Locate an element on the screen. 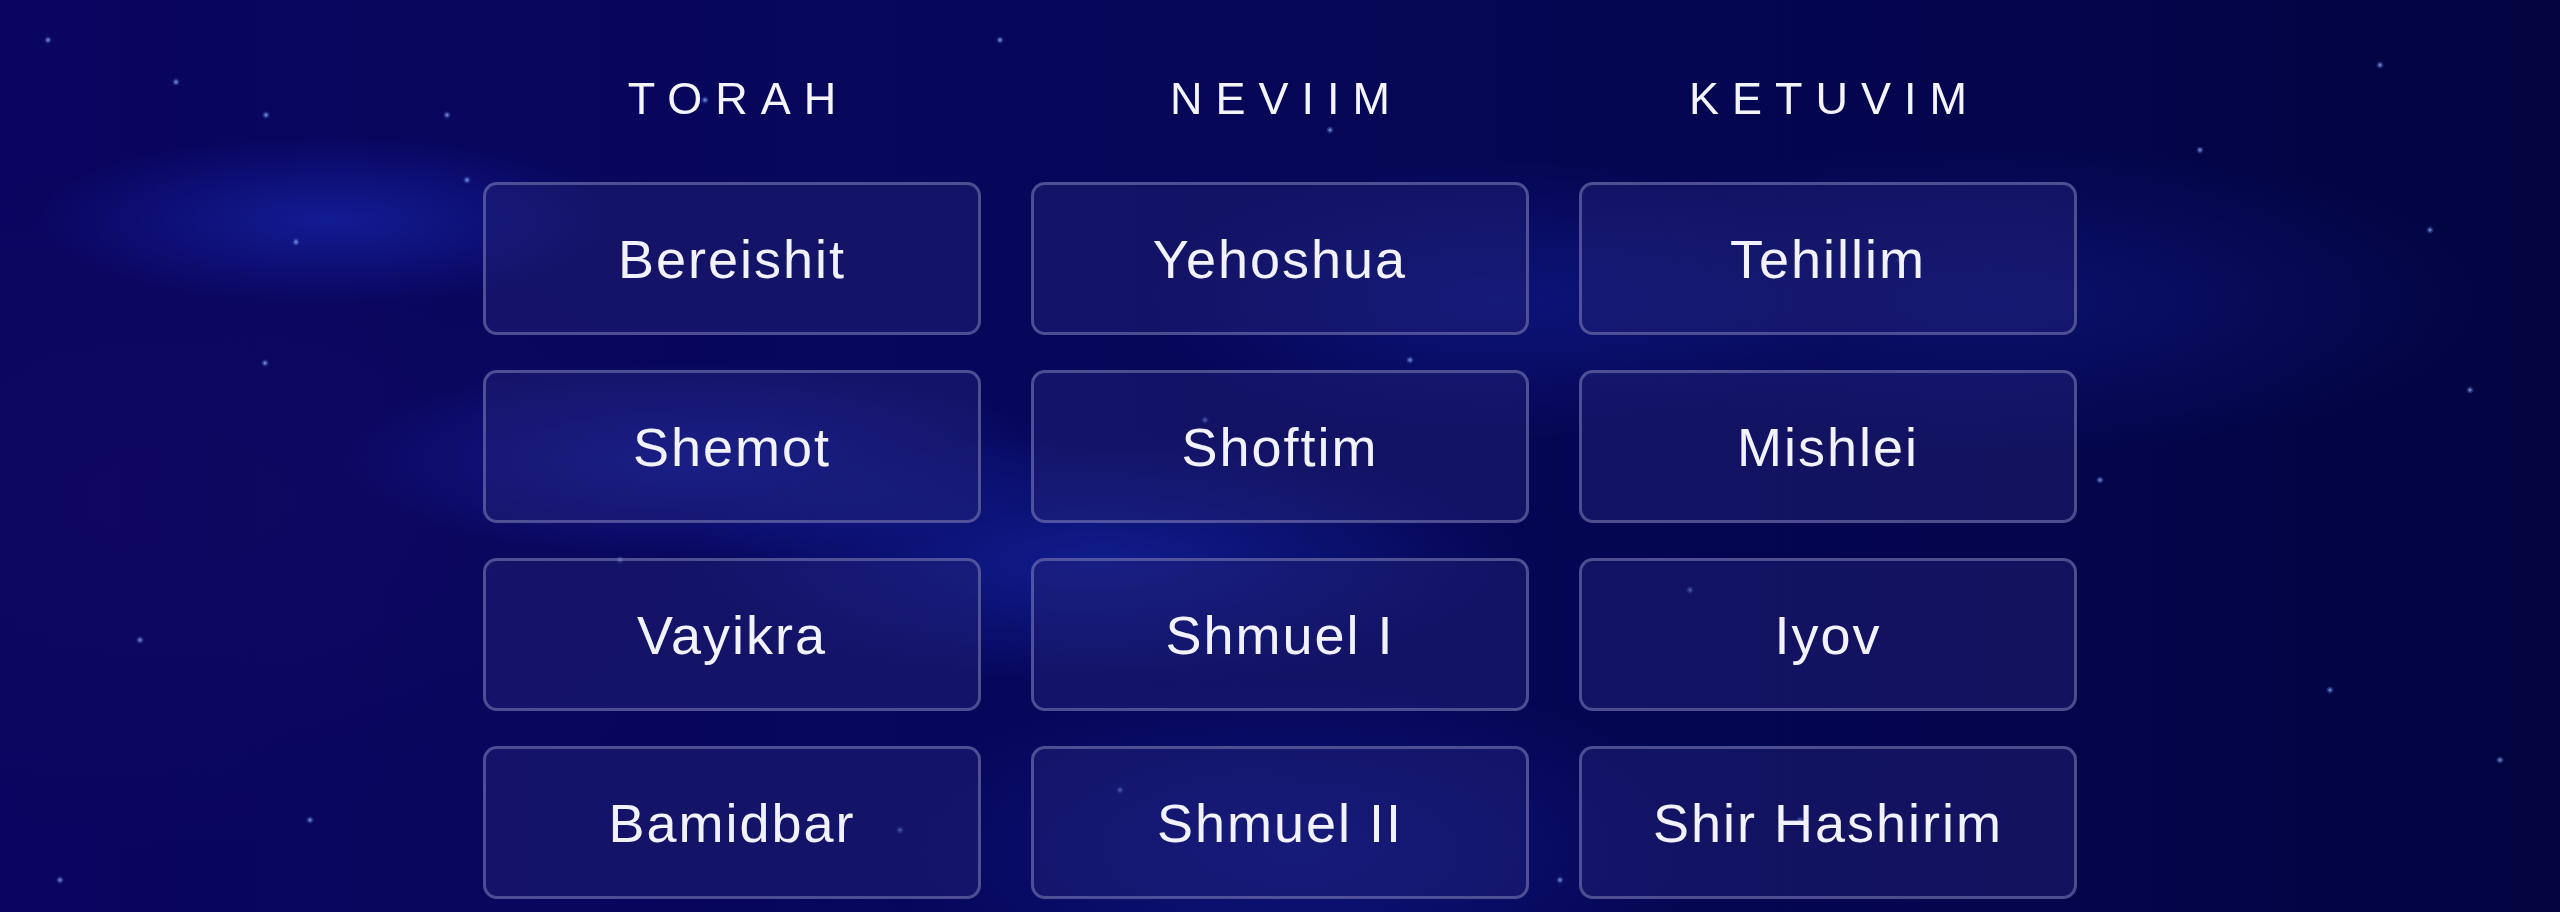  section-heading: TORAH is located at coordinates (738, 99).